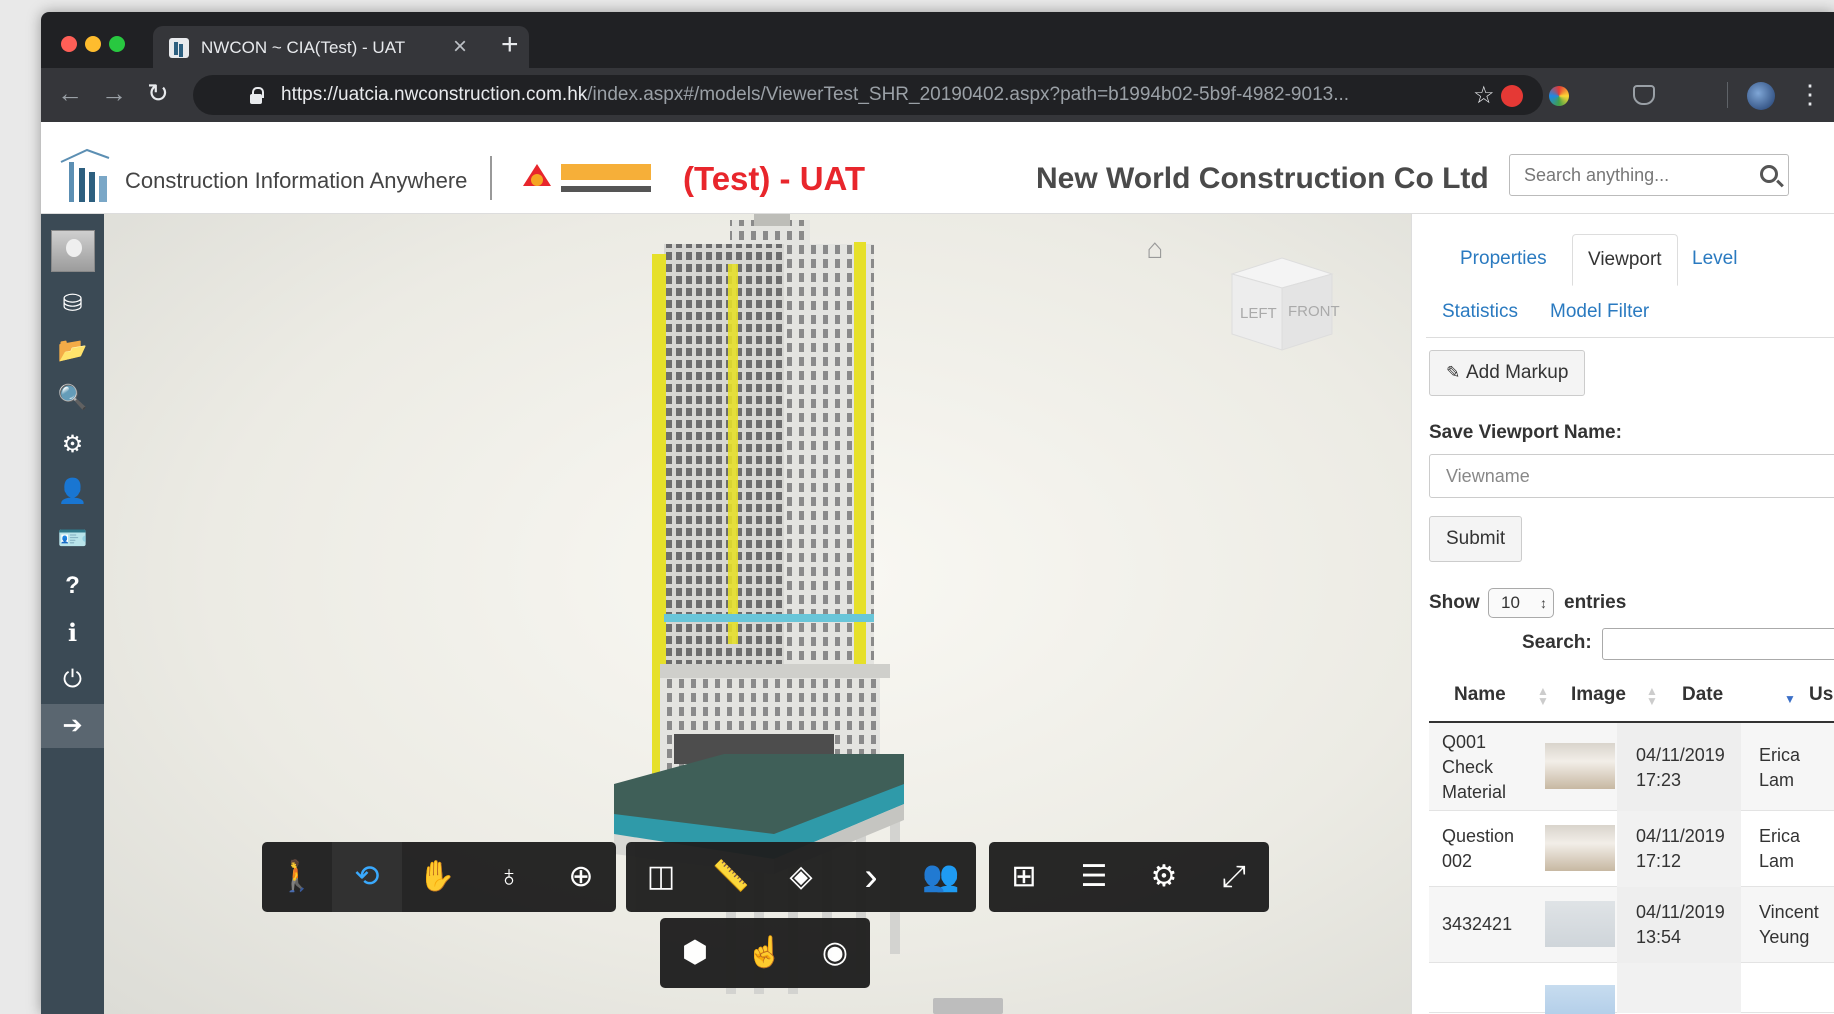 The height and width of the screenshot is (1014, 1834). What do you see at coordinates (1094, 877) in the screenshot?
I see `properties-button: ☰` at bounding box center [1094, 877].